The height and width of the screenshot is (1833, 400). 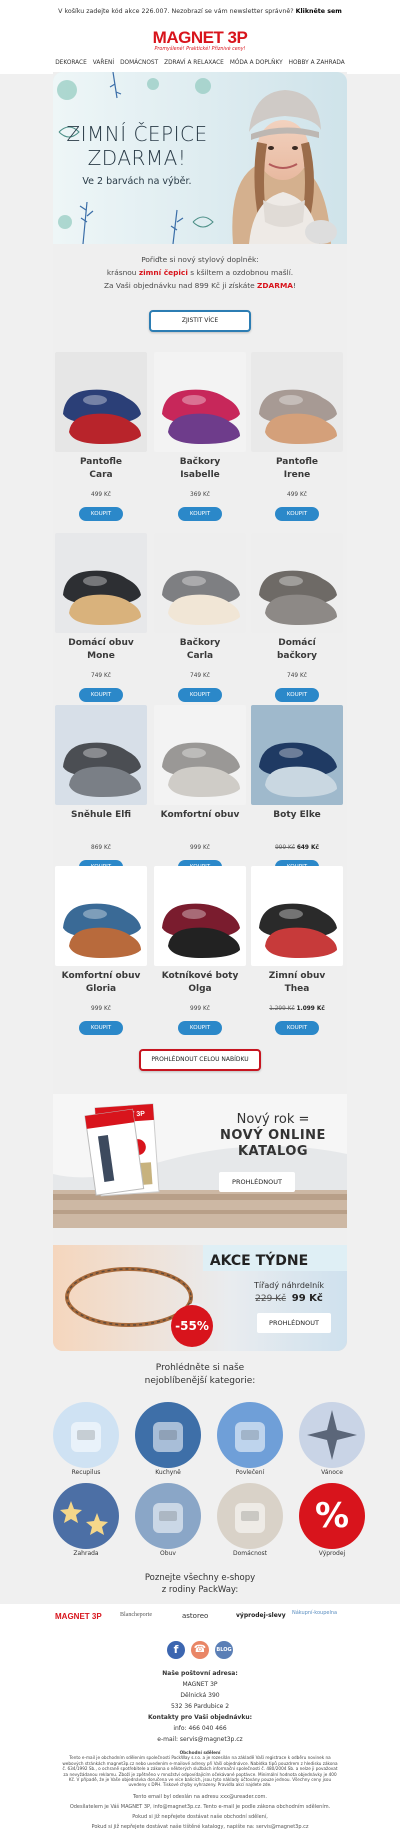 What do you see at coordinates (136, 1615) in the screenshot?
I see `eshop-blancheporte-logo: Blancheporte` at bounding box center [136, 1615].